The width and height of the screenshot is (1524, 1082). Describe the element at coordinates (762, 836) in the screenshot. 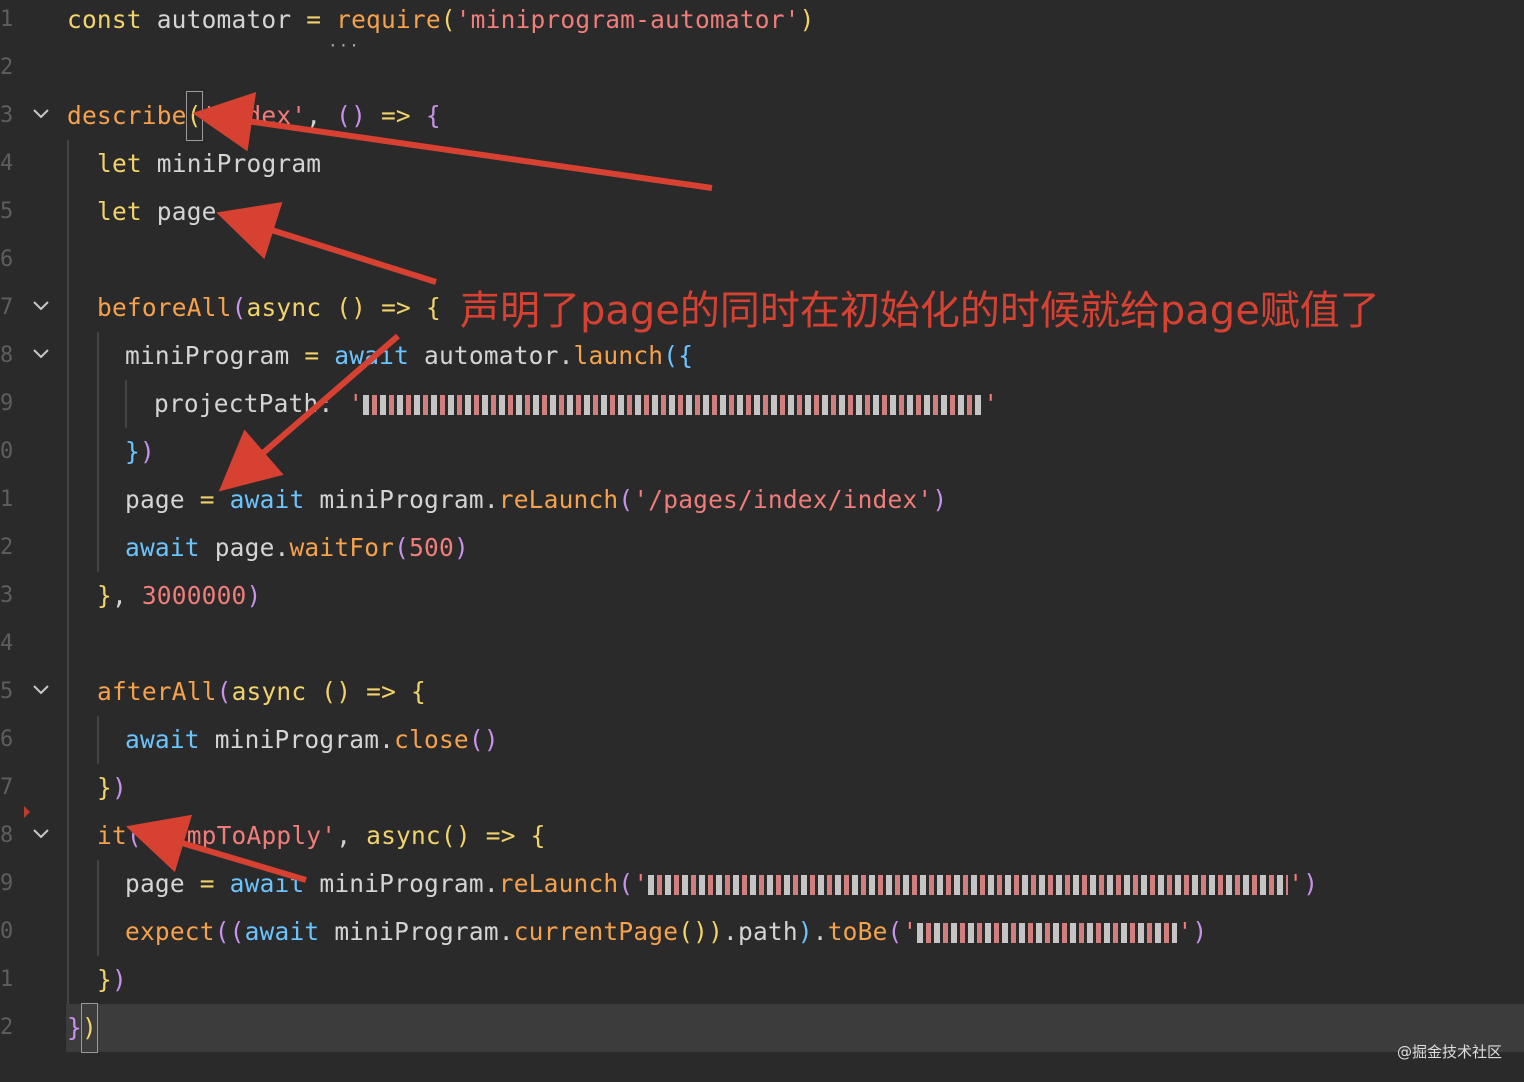

I see `code-line-18: 8 it('jumpToApply', async() => {` at that location.